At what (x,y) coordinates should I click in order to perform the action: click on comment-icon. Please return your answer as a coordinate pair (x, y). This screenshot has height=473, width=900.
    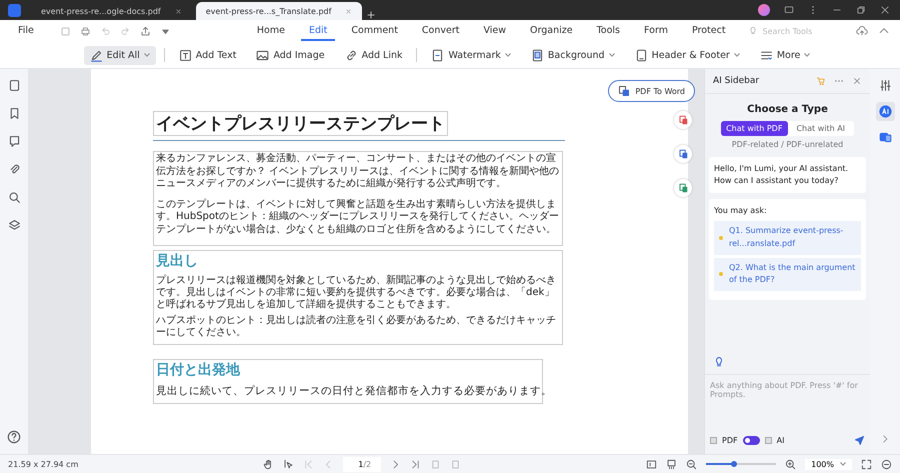
    Looking at the image, I should click on (14, 141).